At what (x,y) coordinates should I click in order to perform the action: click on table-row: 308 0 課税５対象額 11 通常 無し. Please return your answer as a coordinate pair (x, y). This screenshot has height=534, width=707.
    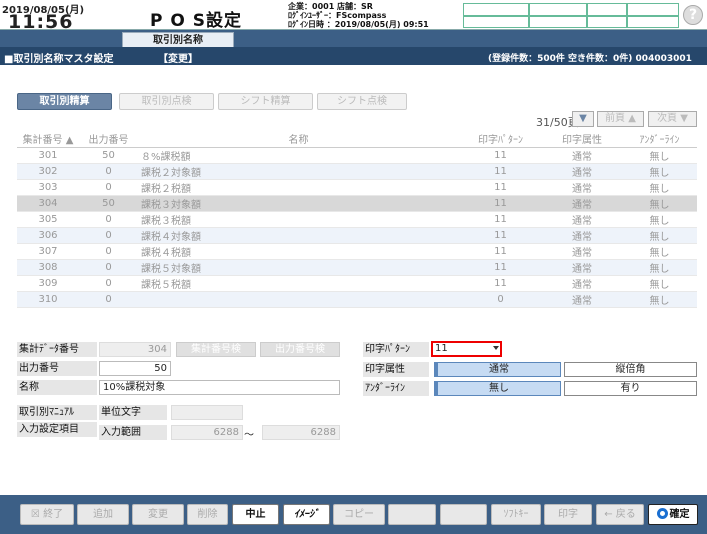
    Looking at the image, I should click on (357, 267).